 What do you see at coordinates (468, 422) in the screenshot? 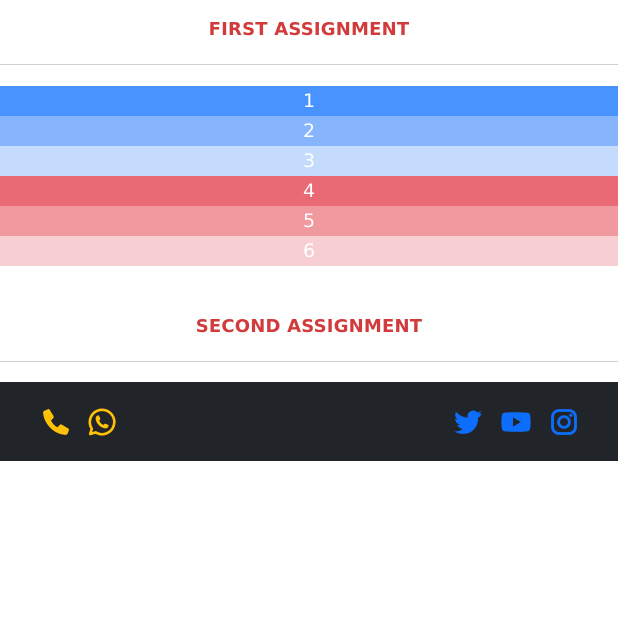
I see `twitter-icon` at bounding box center [468, 422].